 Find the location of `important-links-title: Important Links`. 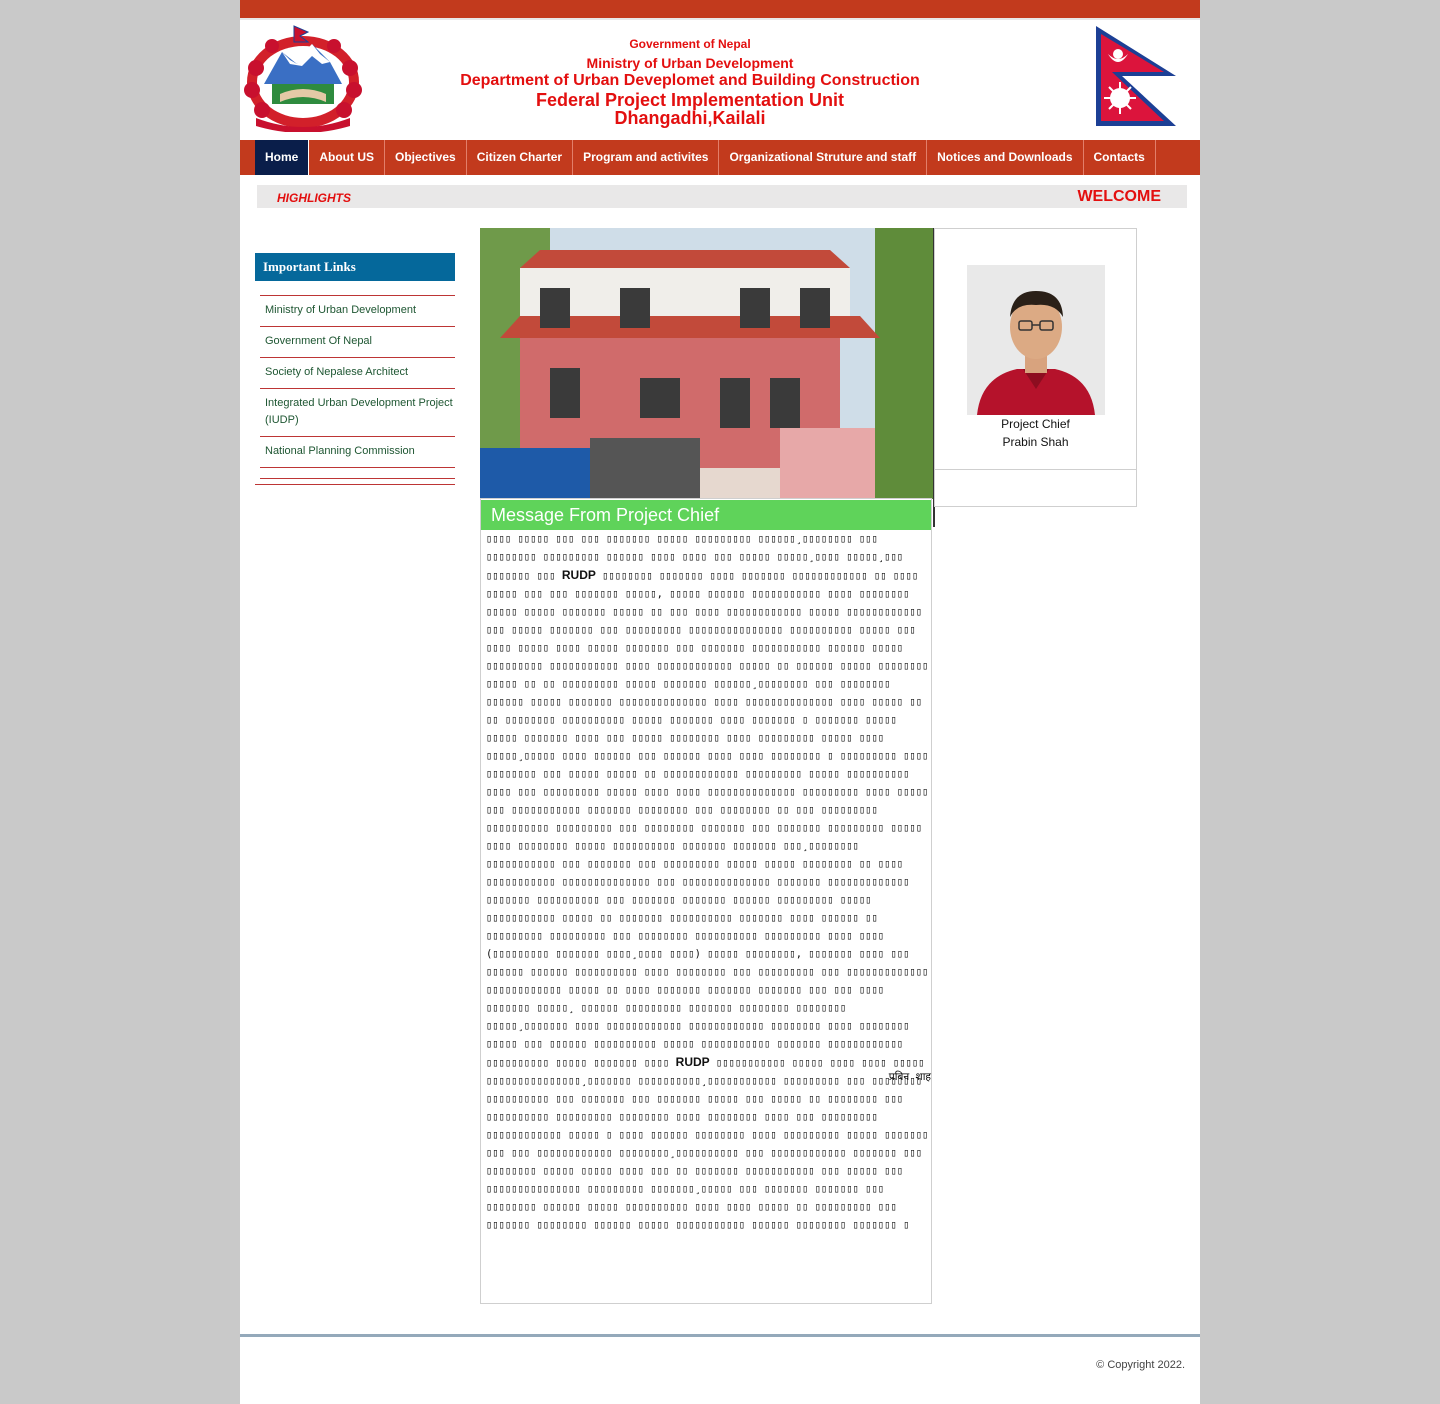

important-links-title: Important Links is located at coordinates (355, 267).